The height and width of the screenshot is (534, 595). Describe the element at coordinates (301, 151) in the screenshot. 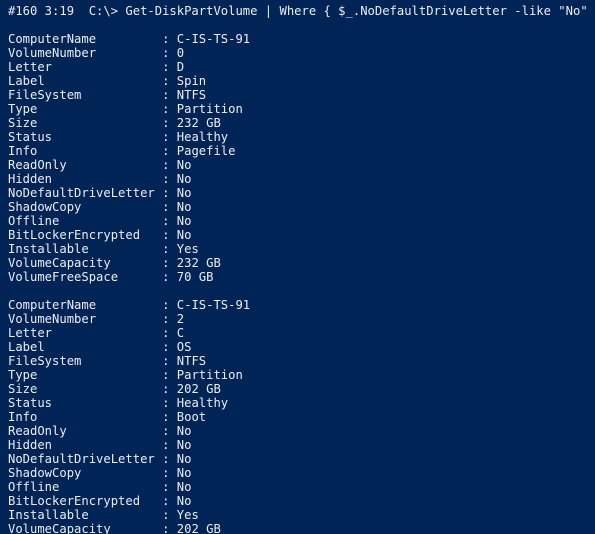

I see `property-row: Info : Pagefile` at that location.